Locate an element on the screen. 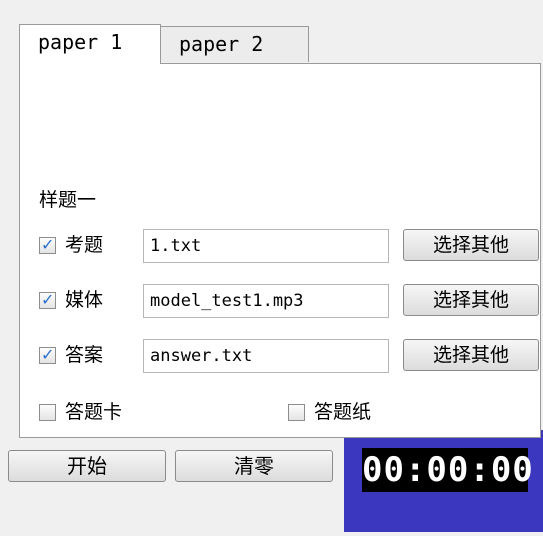 The width and height of the screenshot is (543, 536). choose-media-button: 选择其他 is located at coordinates (471, 300).